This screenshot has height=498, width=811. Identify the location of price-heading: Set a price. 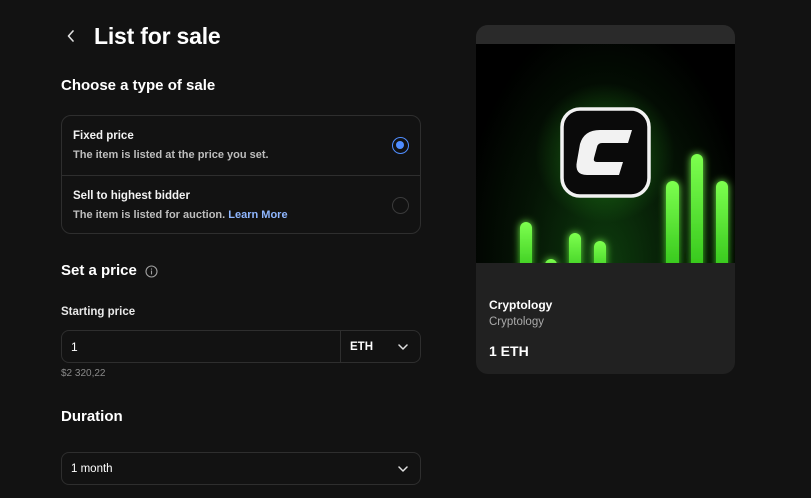
(99, 270).